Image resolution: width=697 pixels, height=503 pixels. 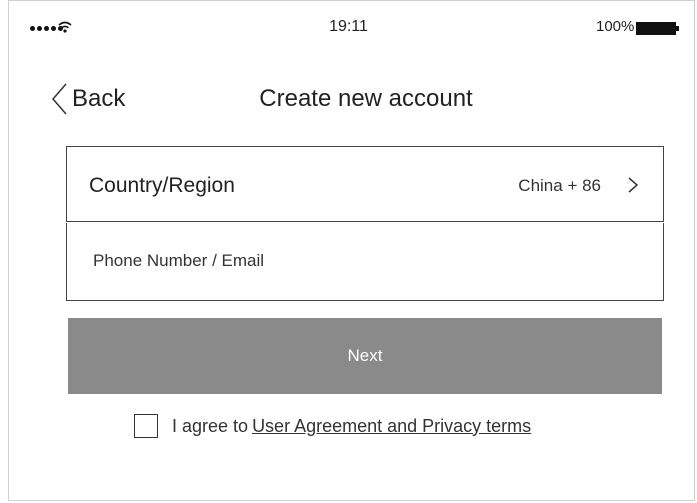 What do you see at coordinates (365, 356) in the screenshot?
I see `next-button: Next` at bounding box center [365, 356].